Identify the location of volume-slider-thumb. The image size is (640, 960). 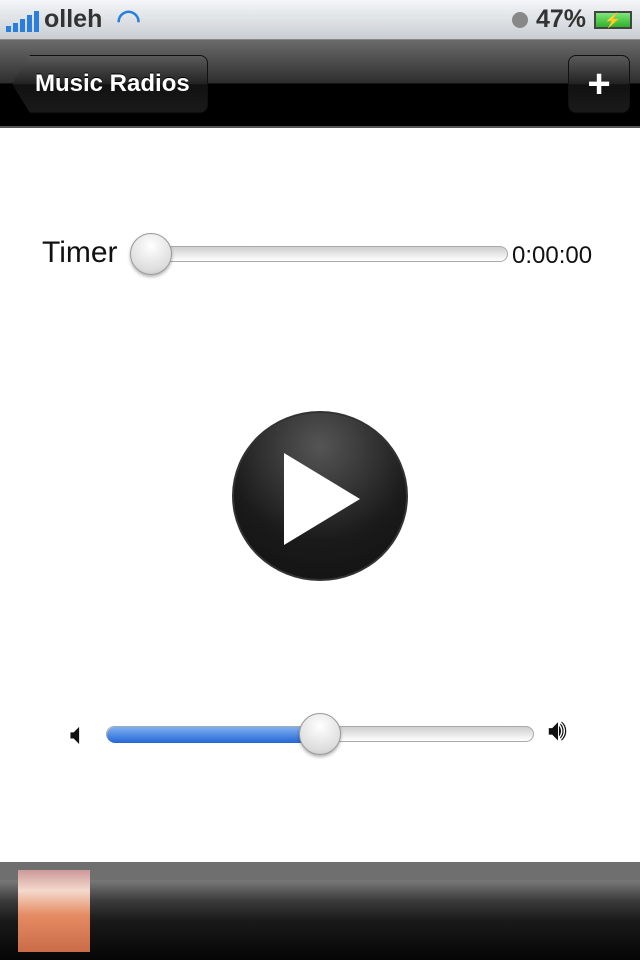
(320, 734).